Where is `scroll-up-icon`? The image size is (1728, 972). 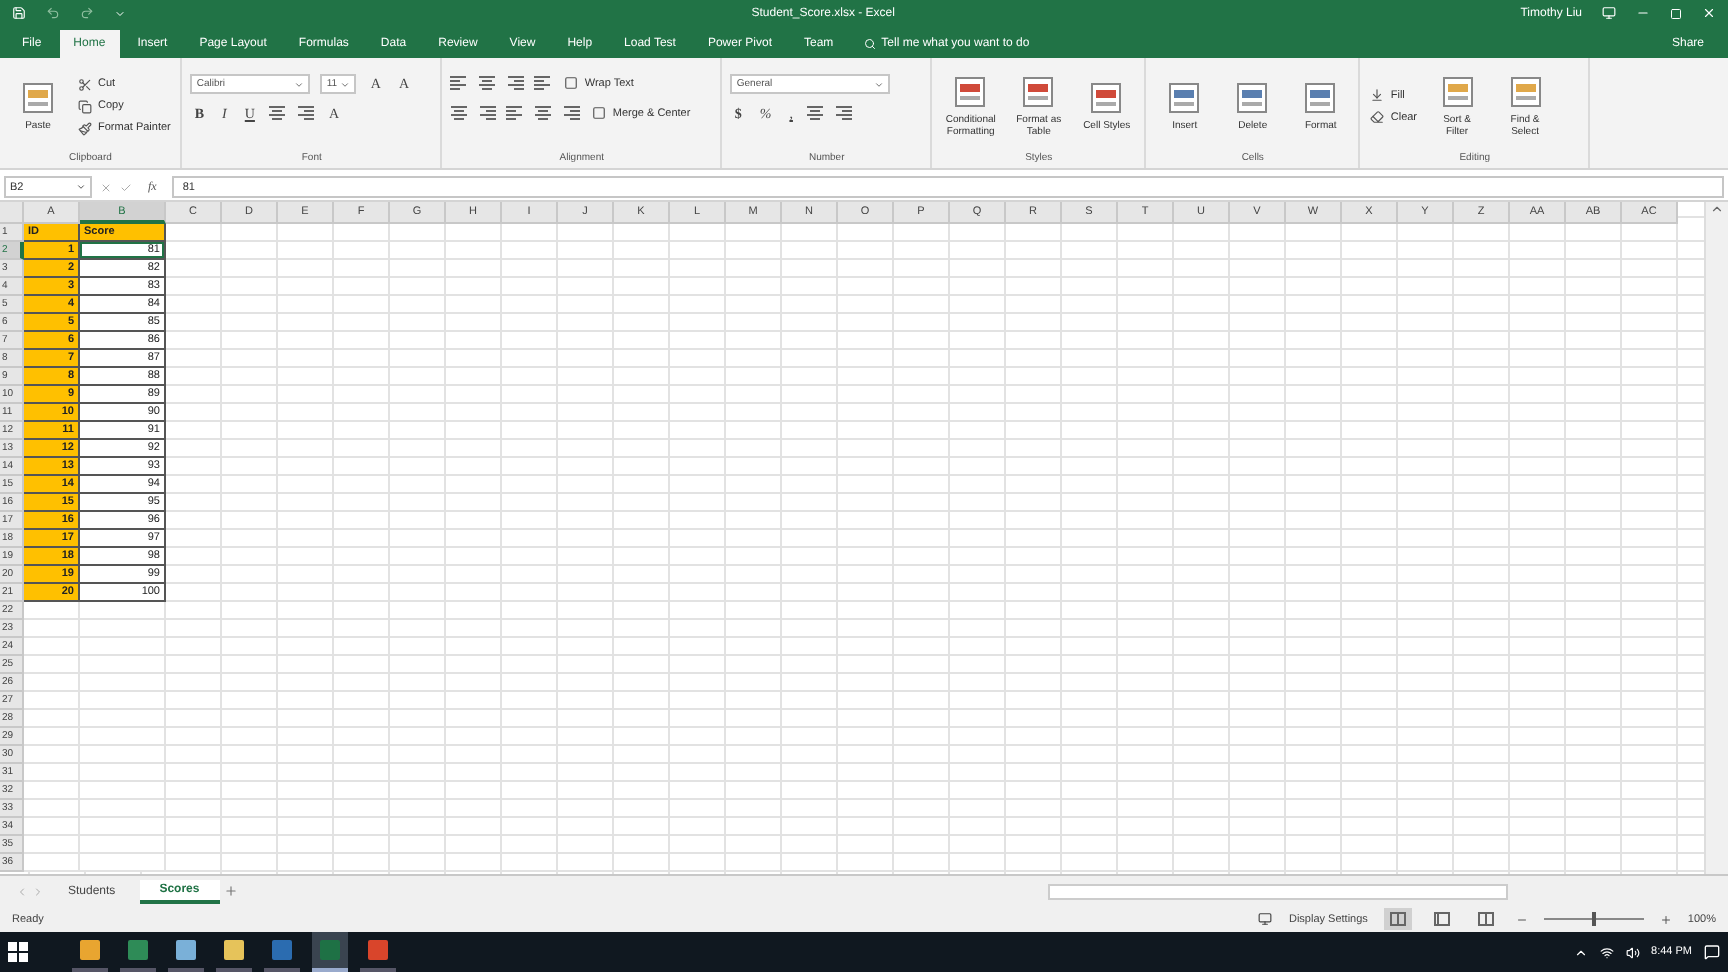 scroll-up-icon is located at coordinates (1717, 209).